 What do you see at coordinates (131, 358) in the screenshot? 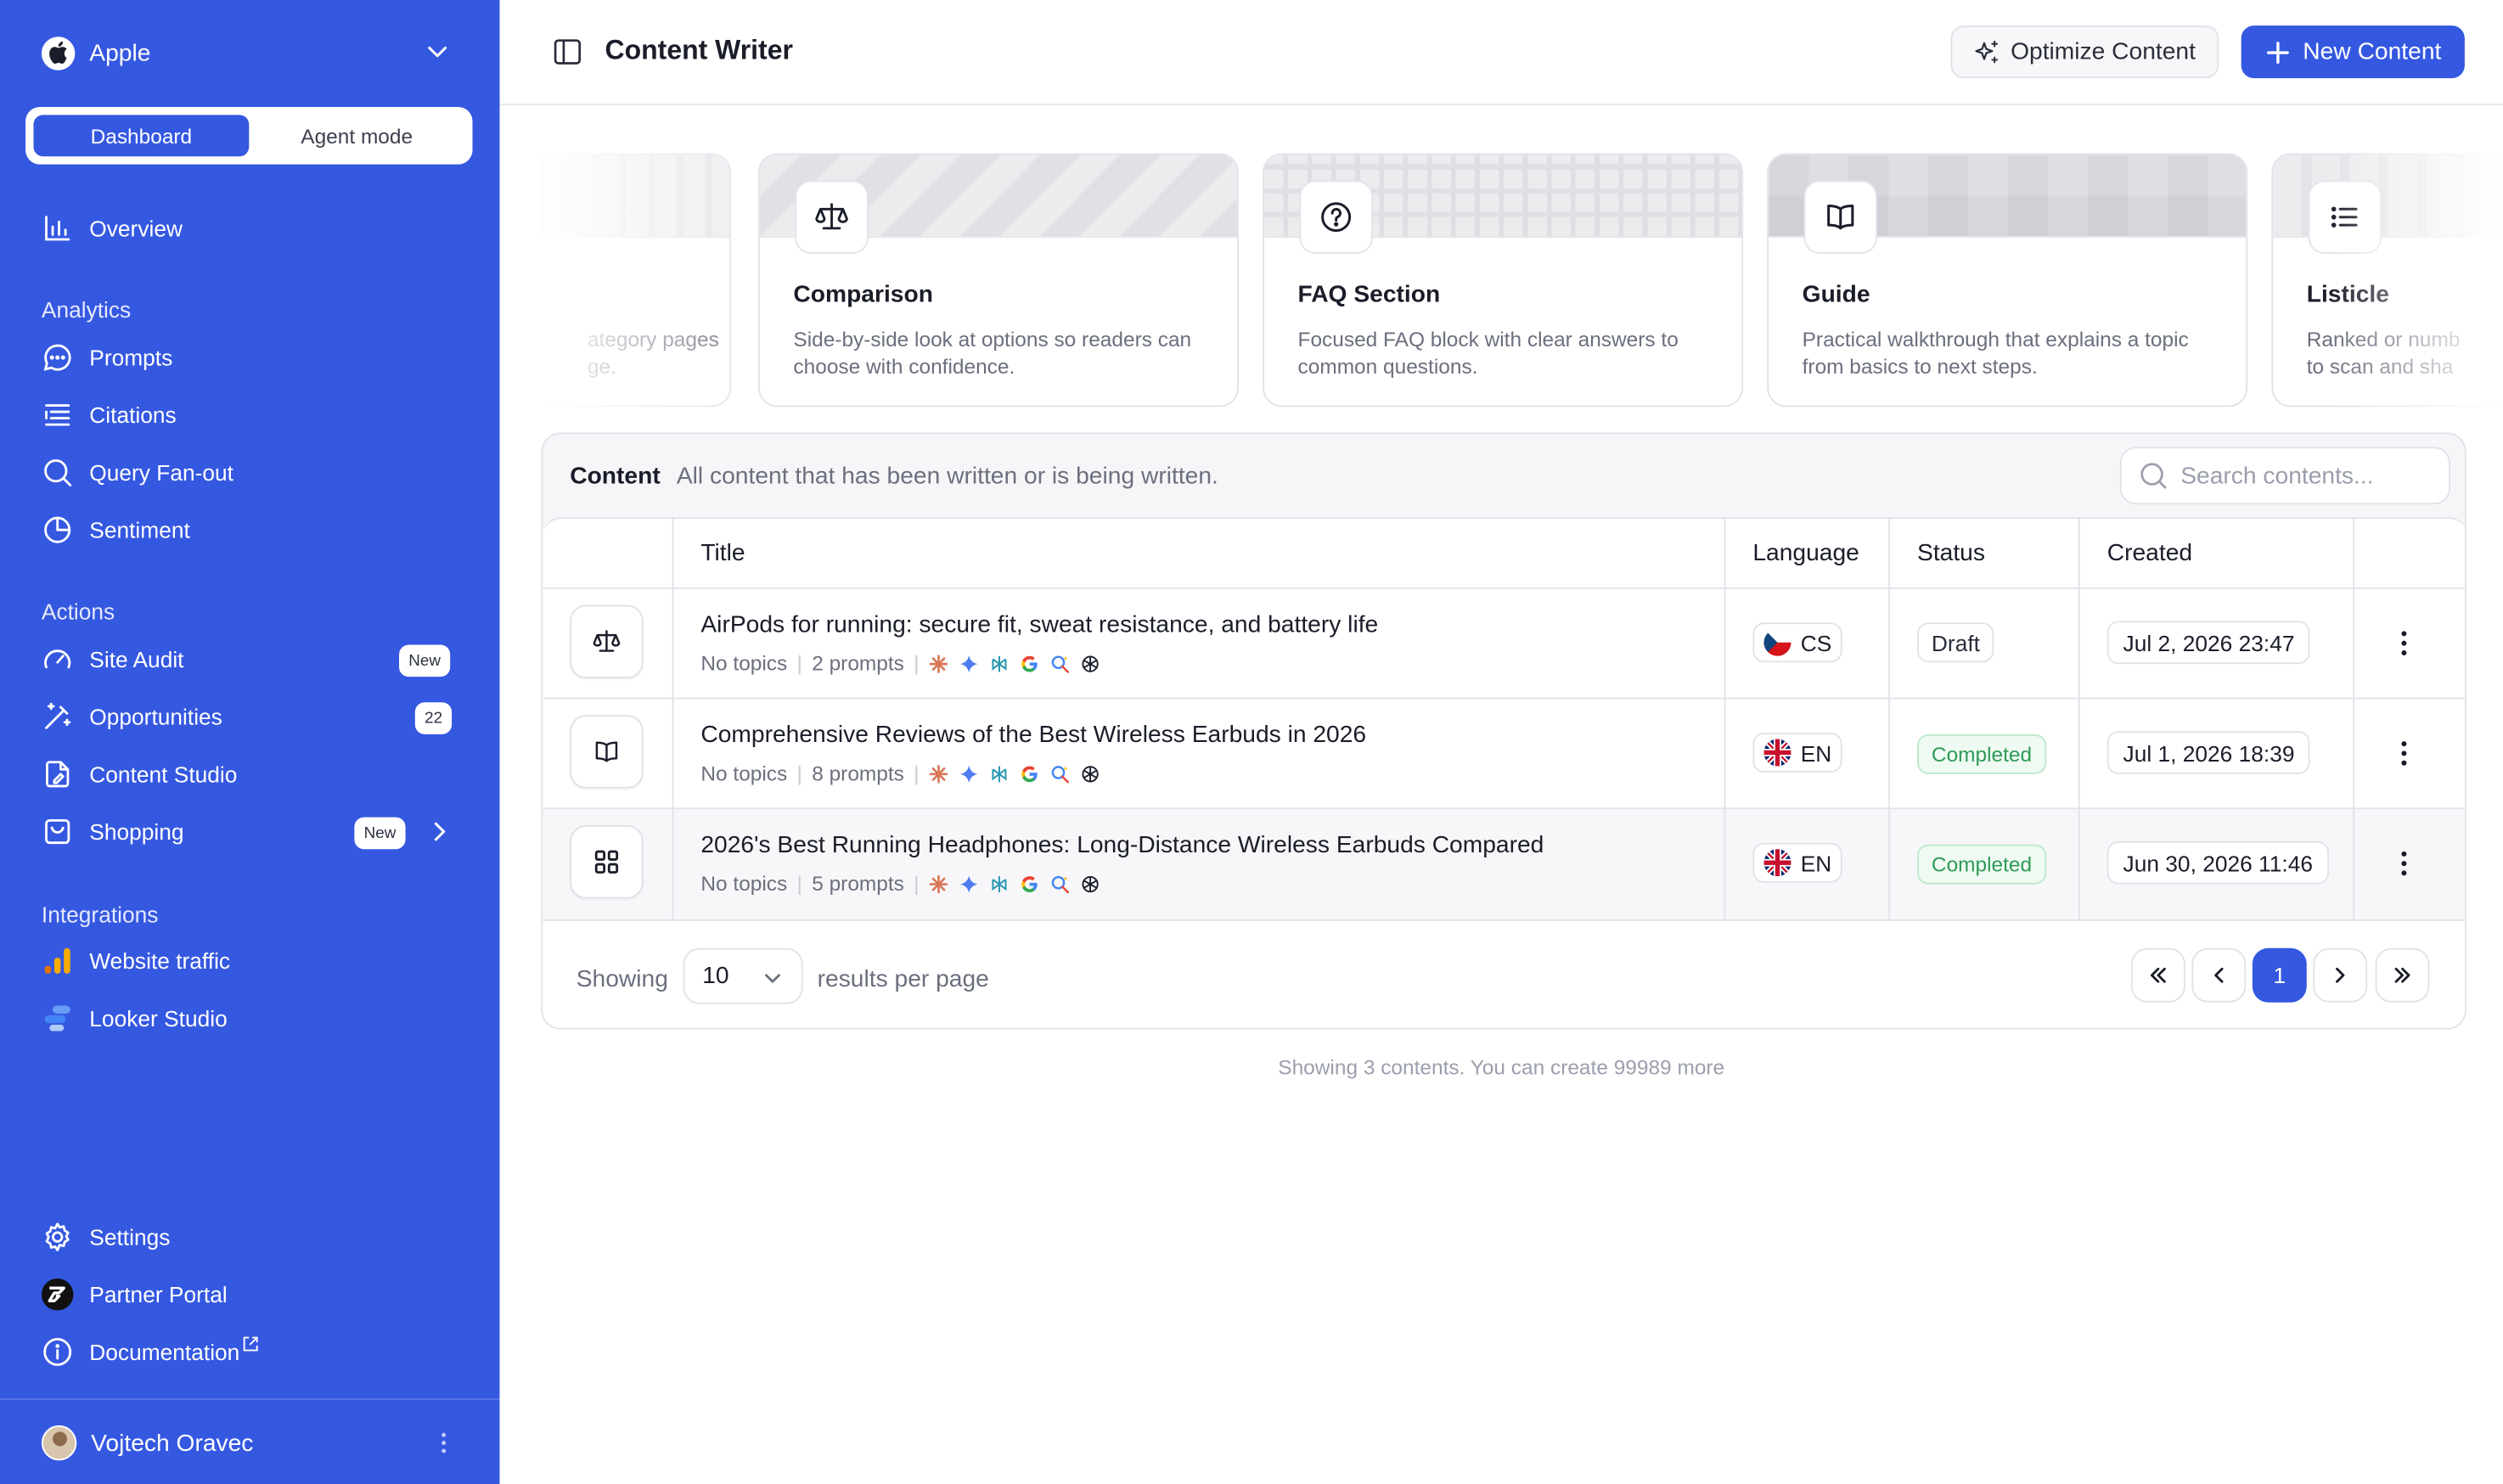
I see `sidebar-item-label: Prompts` at bounding box center [131, 358].